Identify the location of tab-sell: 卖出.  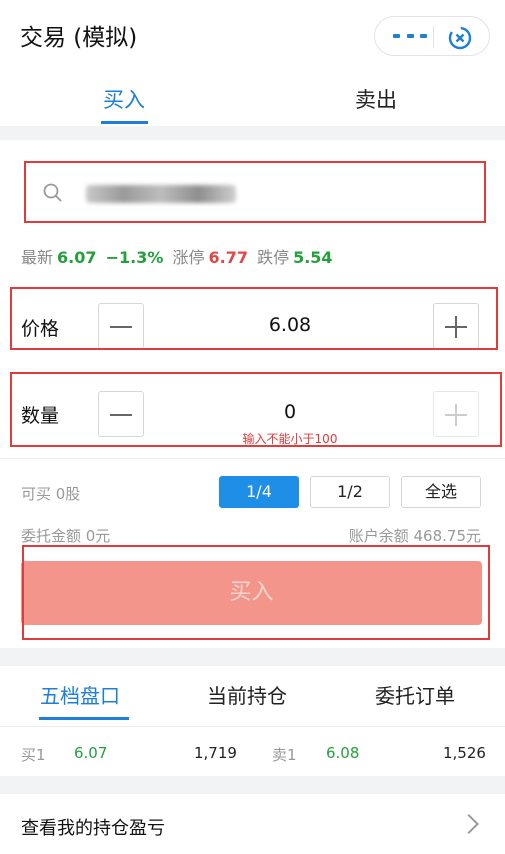
(376, 99).